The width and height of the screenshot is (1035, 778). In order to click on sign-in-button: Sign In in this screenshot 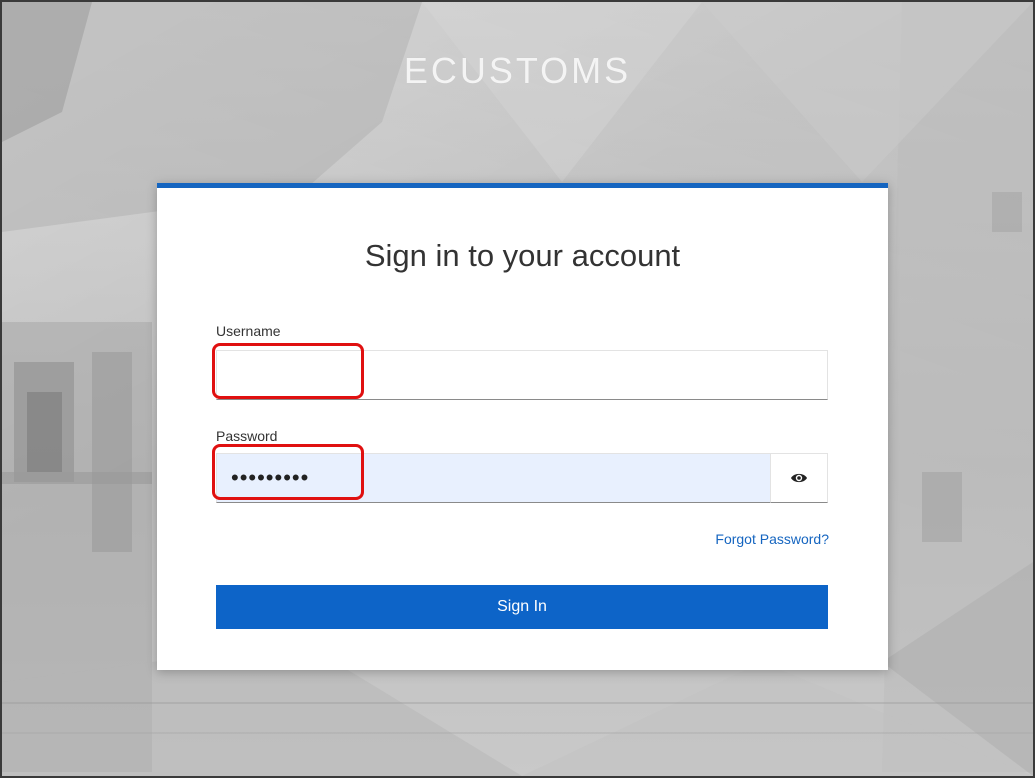, I will do `click(522, 607)`.